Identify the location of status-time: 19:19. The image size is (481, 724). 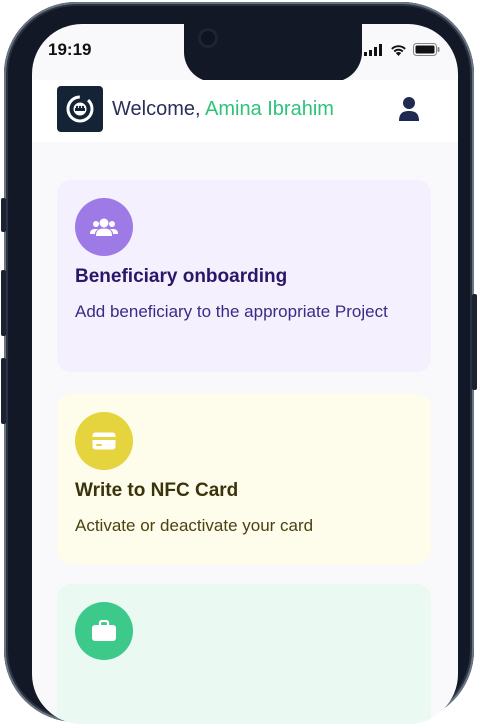
(70, 49).